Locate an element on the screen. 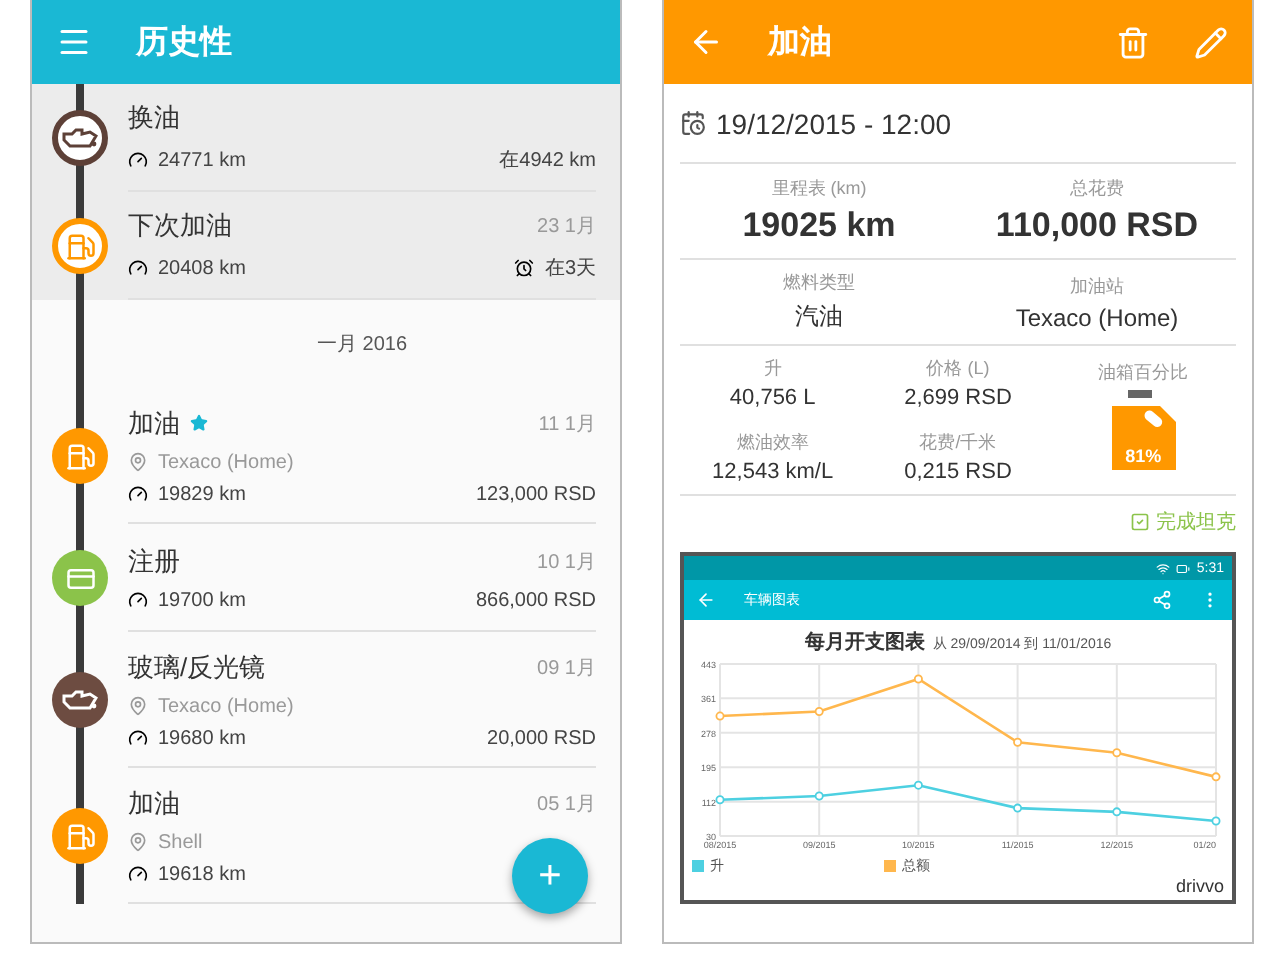 Image resolution: width=1280 pixels, height=960 pixels. date-time: 19/12/2015 - 12:00 is located at coordinates (834, 123).